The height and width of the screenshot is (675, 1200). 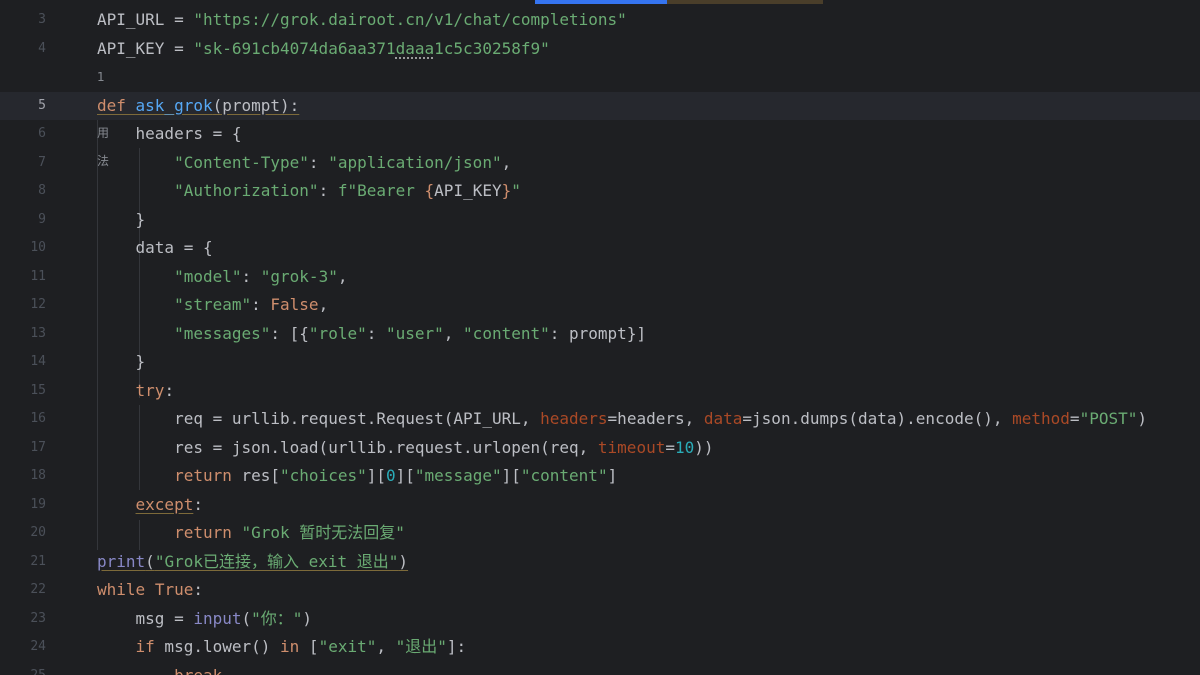 What do you see at coordinates (277, 618) in the screenshot?
I see `code-token: "你："` at bounding box center [277, 618].